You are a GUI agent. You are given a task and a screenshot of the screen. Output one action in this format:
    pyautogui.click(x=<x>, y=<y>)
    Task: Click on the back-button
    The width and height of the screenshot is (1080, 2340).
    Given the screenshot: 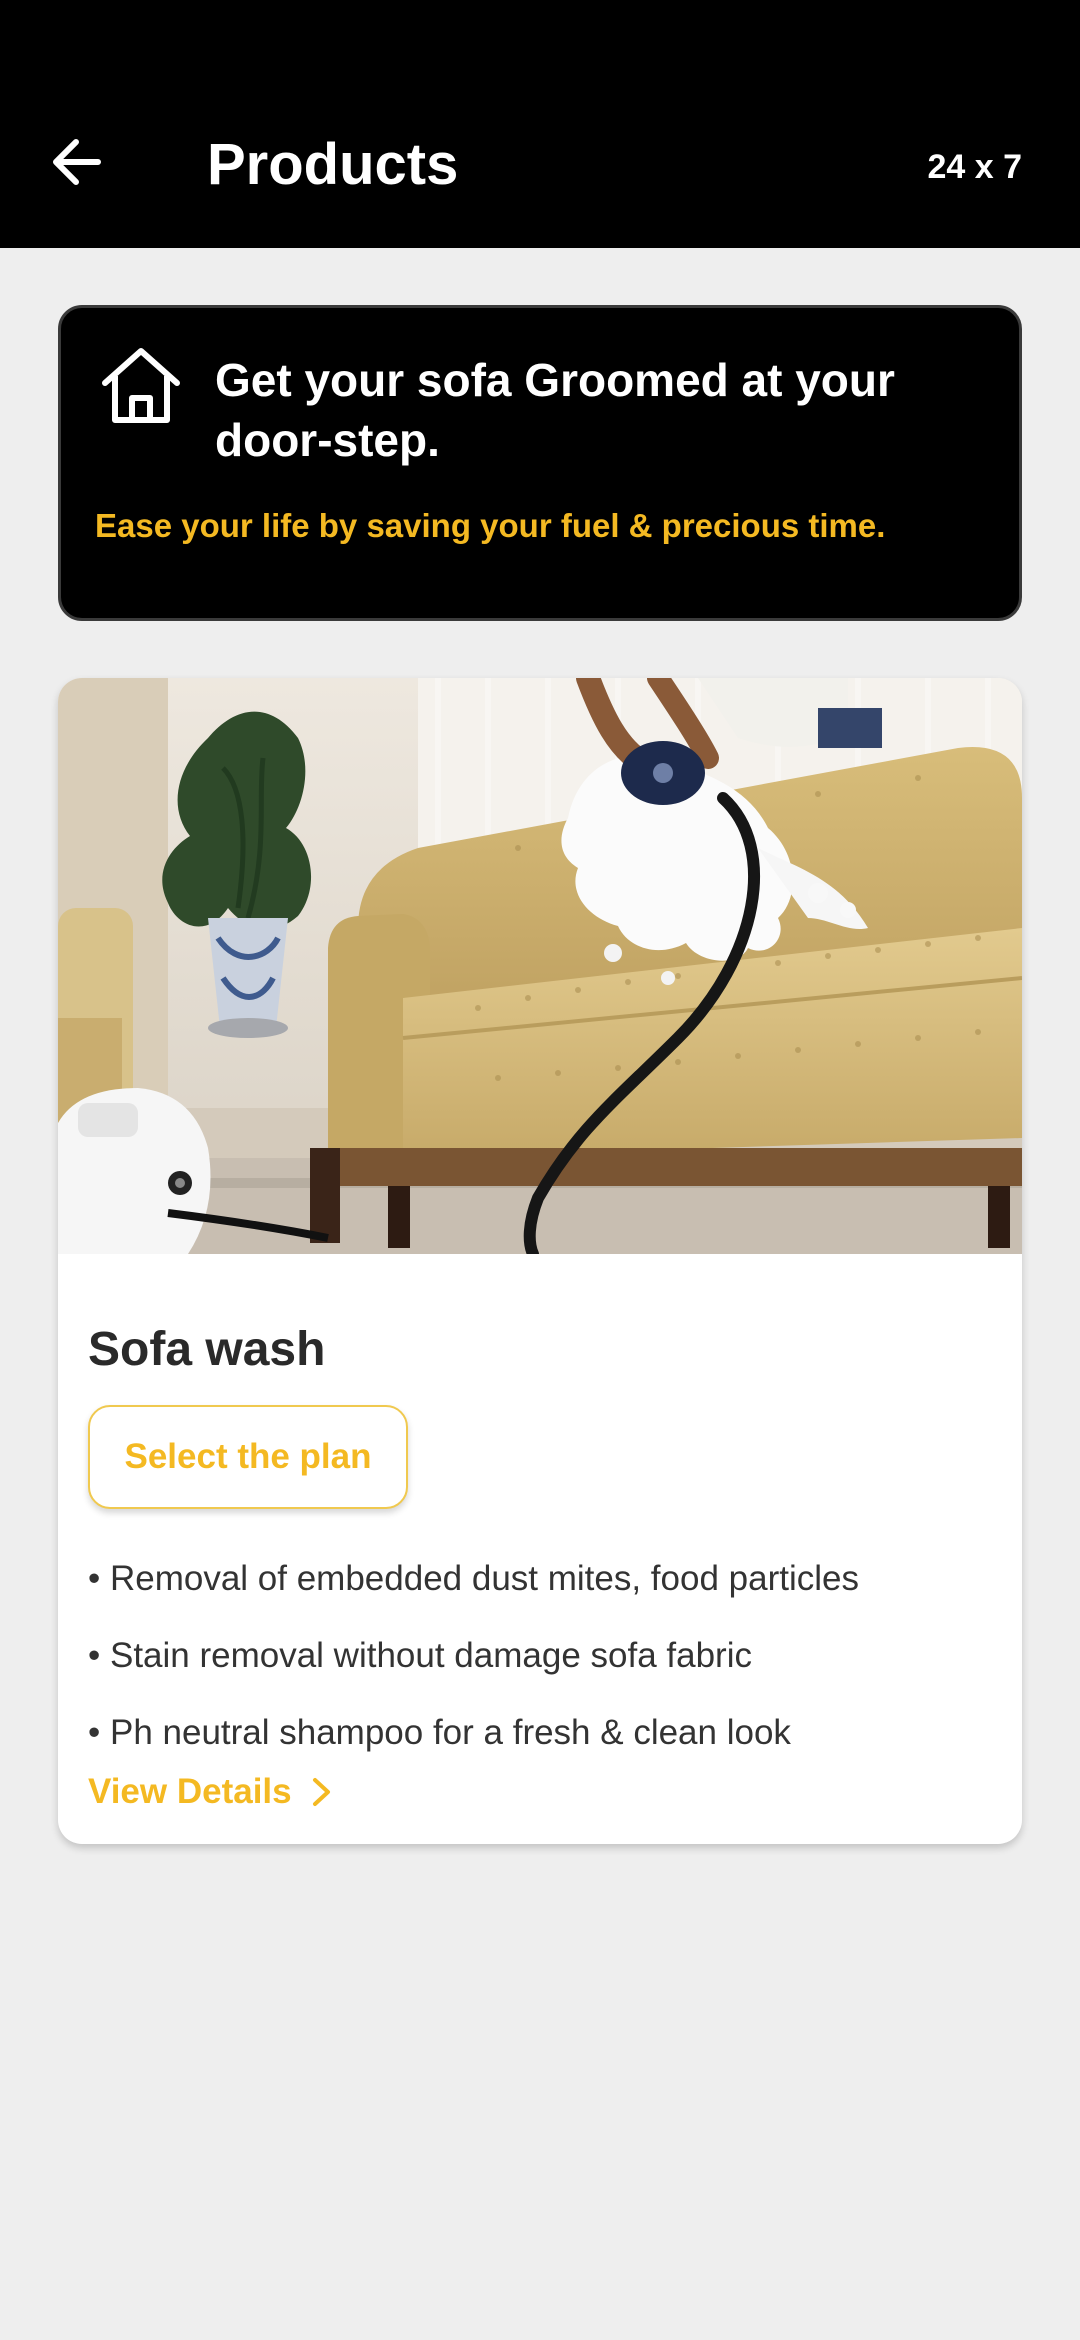 What is the action you would take?
    pyautogui.click(x=76, y=162)
    